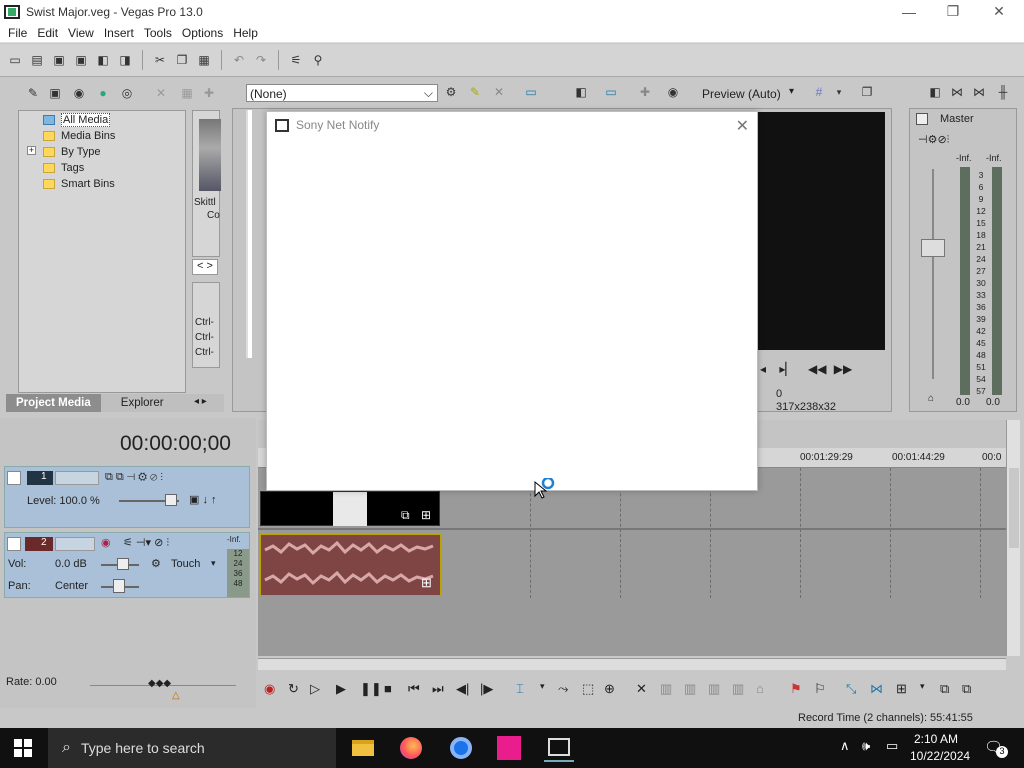 This screenshot has width=1024, height=768. Describe the element at coordinates (103, 60) in the screenshot. I see `render-icon: ◧` at that location.